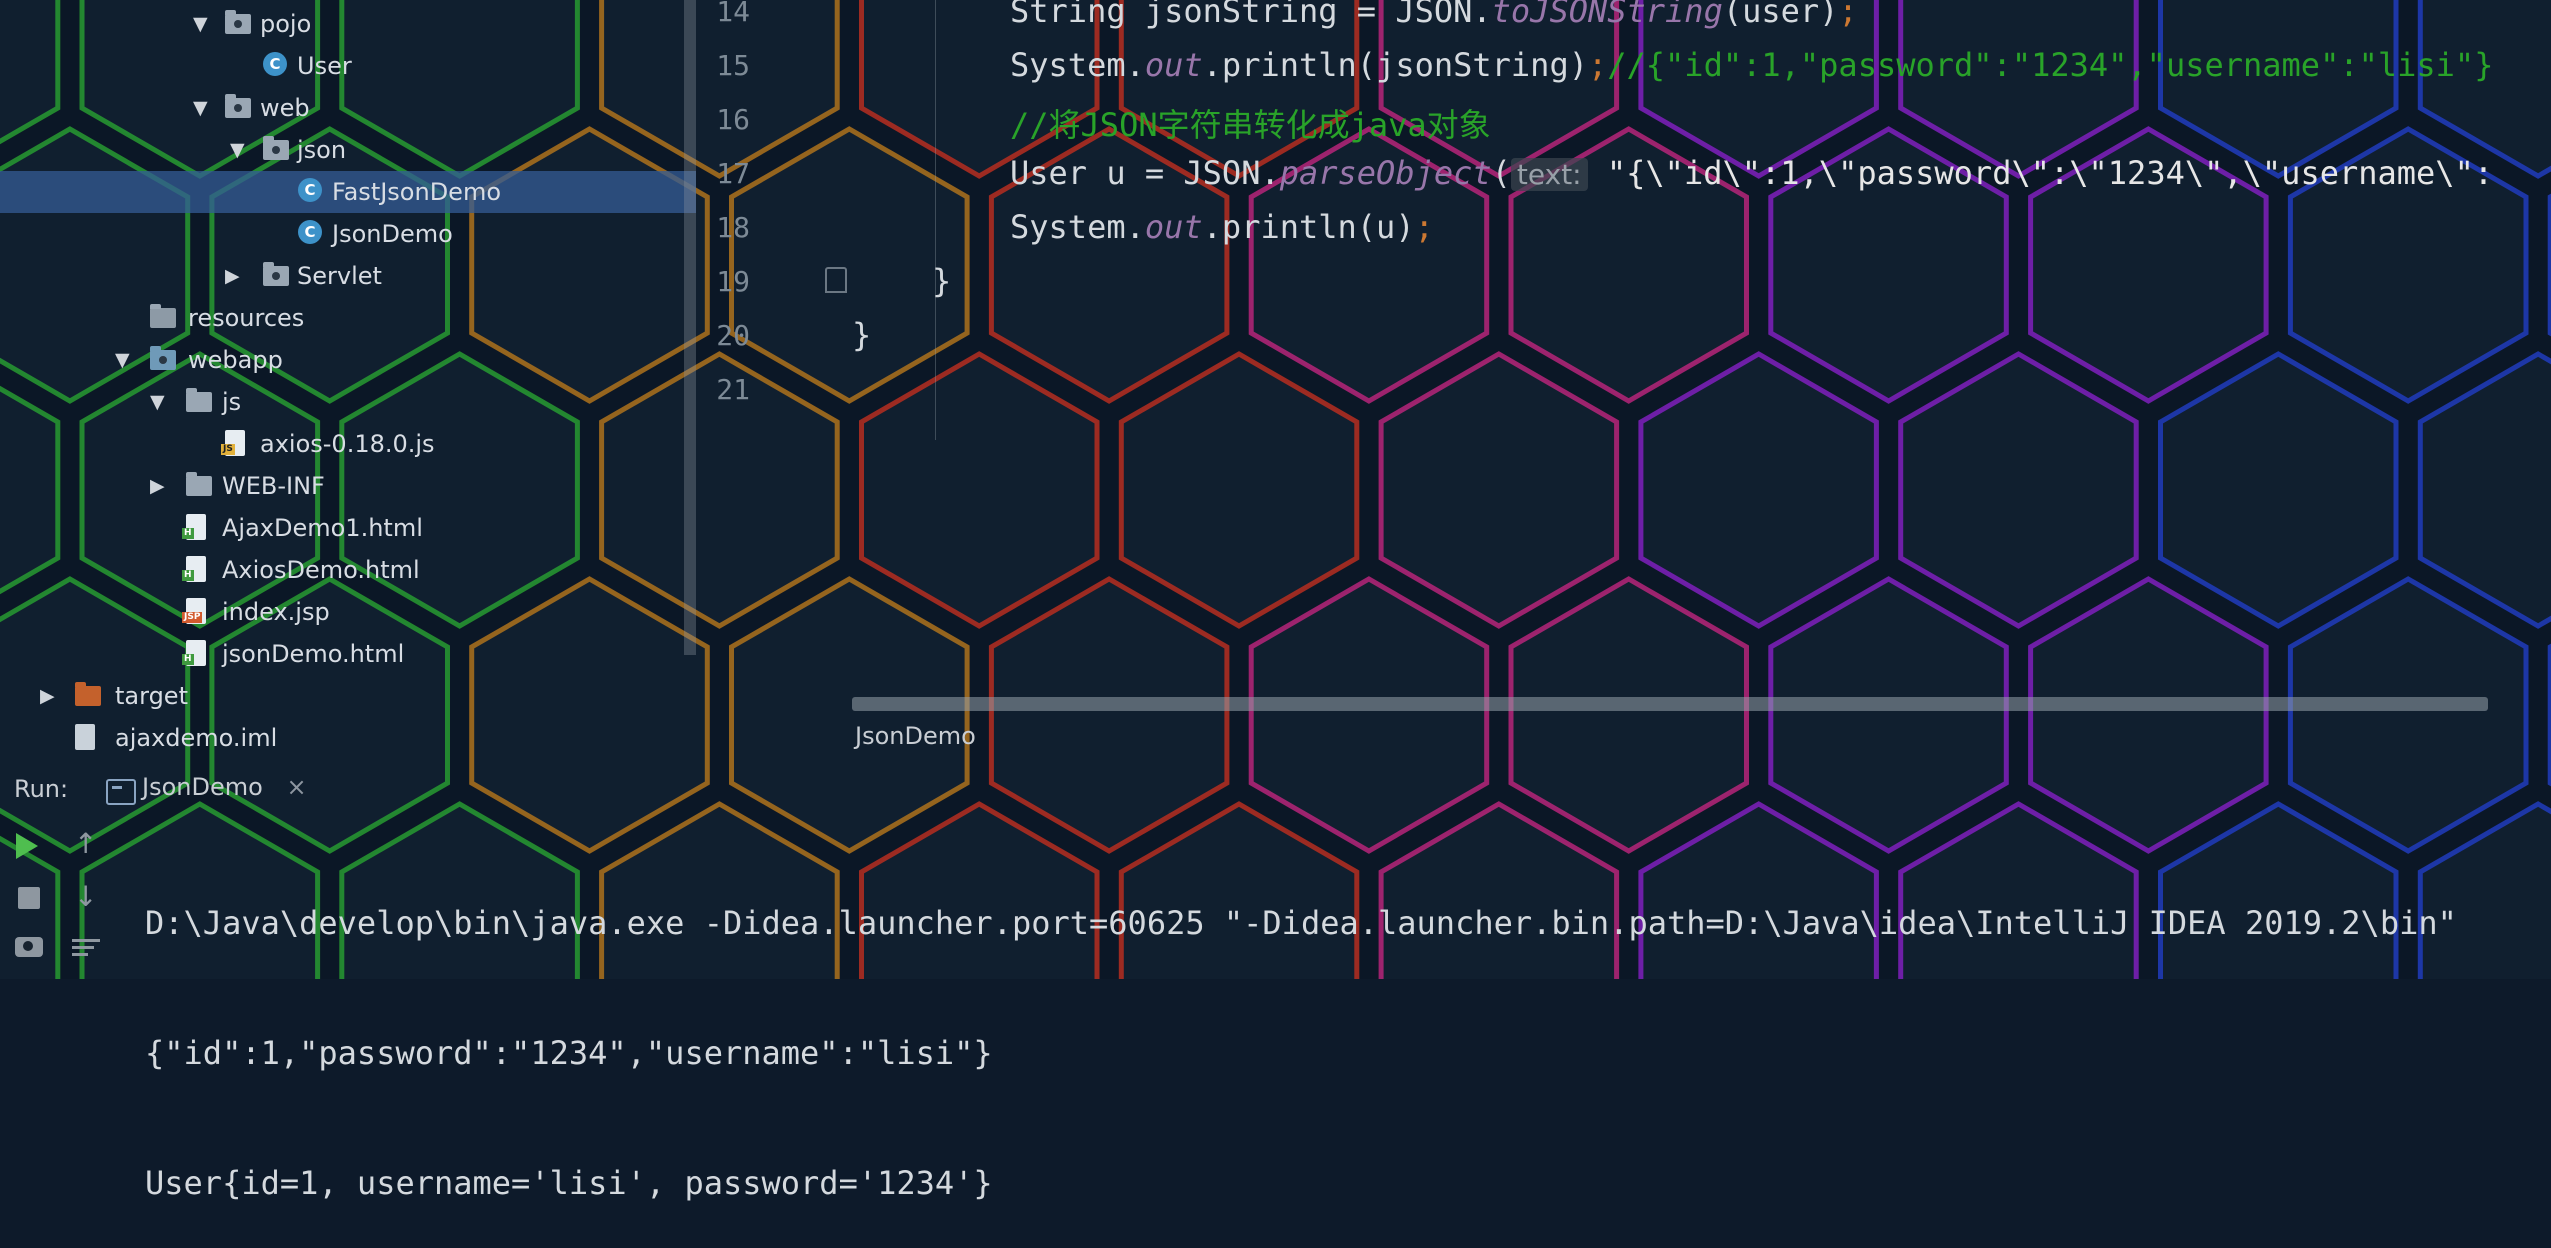  I want to click on editor-breadcrumb: JsonDemo, so click(915, 736).